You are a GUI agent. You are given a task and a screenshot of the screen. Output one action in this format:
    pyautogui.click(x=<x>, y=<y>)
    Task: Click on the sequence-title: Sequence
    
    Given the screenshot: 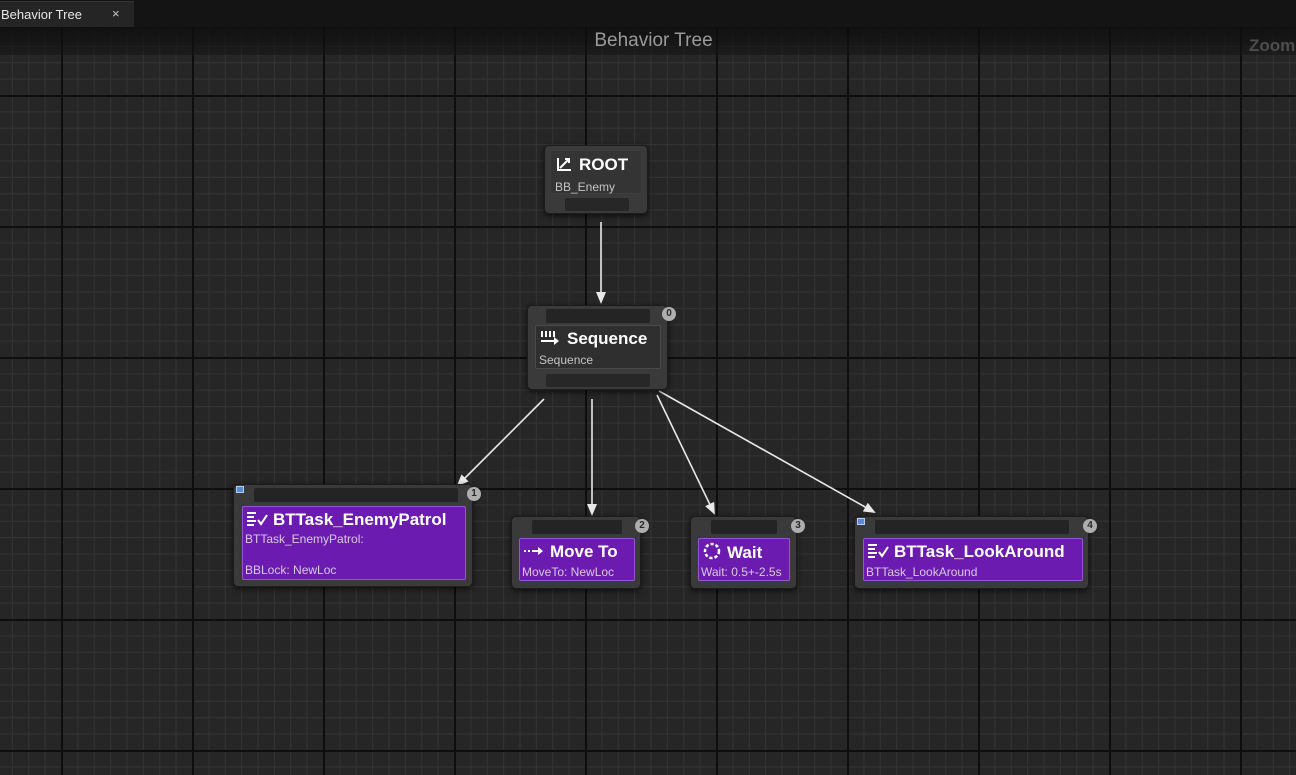 What is the action you would take?
    pyautogui.click(x=593, y=339)
    